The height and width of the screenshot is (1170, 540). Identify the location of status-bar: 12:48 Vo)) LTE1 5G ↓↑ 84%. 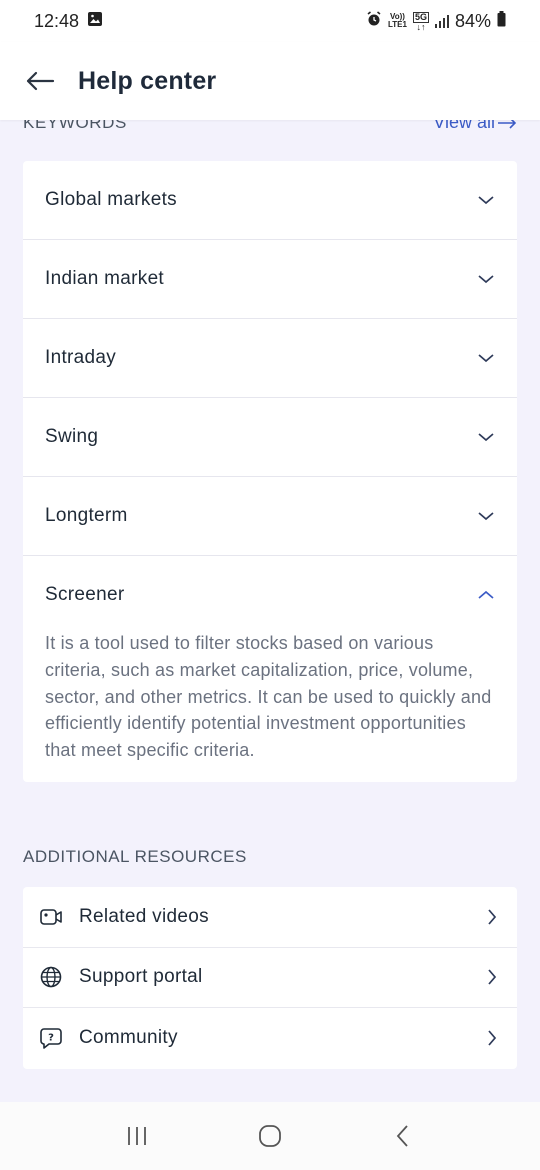
(270, 21).